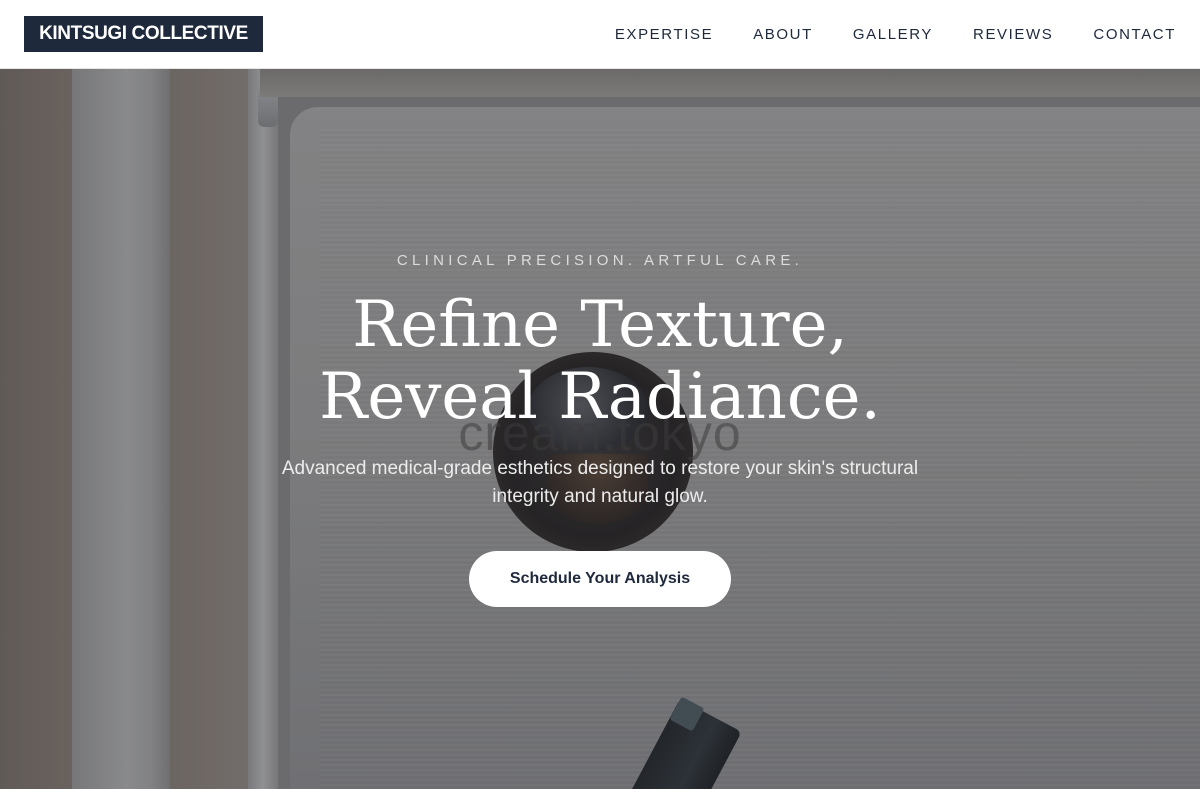  Describe the element at coordinates (1134, 34) in the screenshot. I see `nav-link-contact: CONTACT` at that location.